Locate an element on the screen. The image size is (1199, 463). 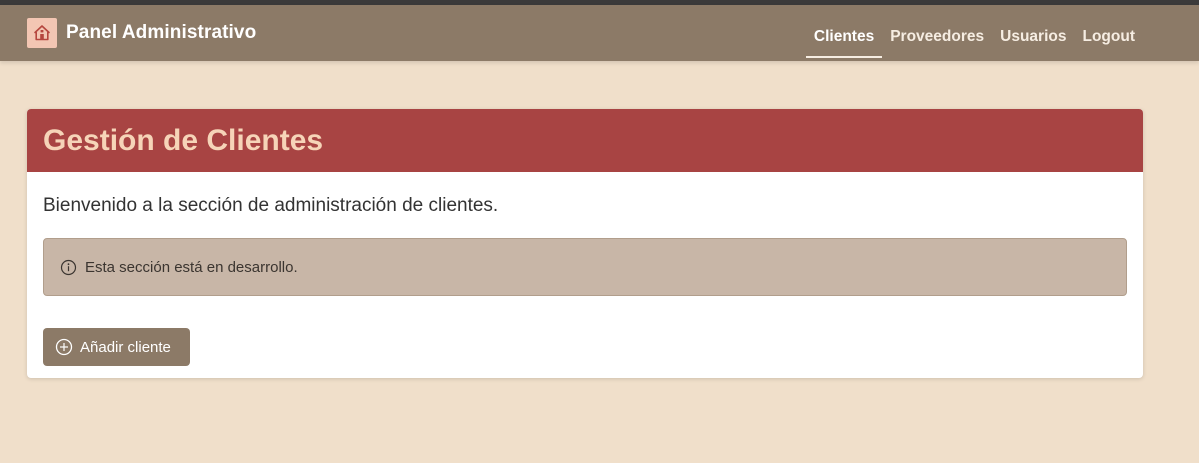
brand-title: Panel Administrativo is located at coordinates (161, 32).